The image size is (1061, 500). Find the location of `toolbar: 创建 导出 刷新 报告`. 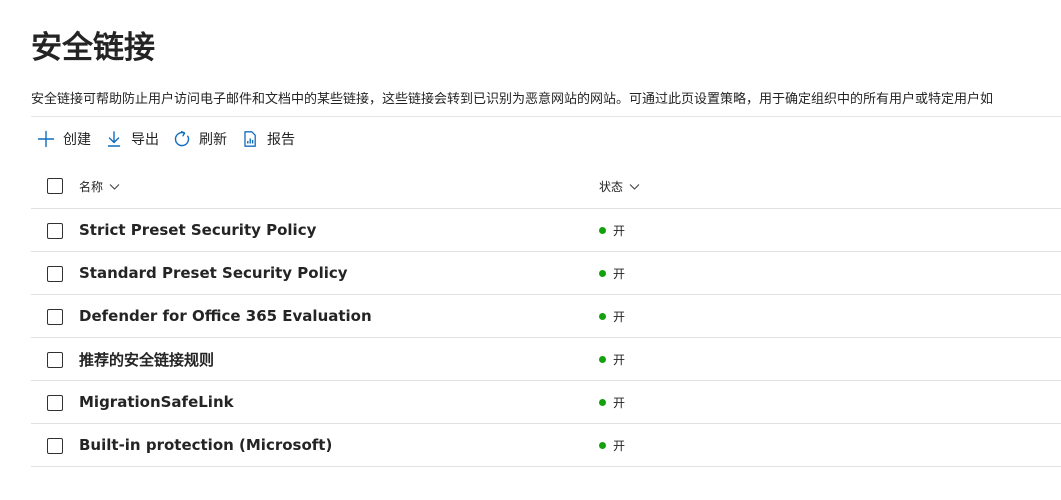

toolbar: 创建 导出 刷新 报告 is located at coordinates (167, 139).